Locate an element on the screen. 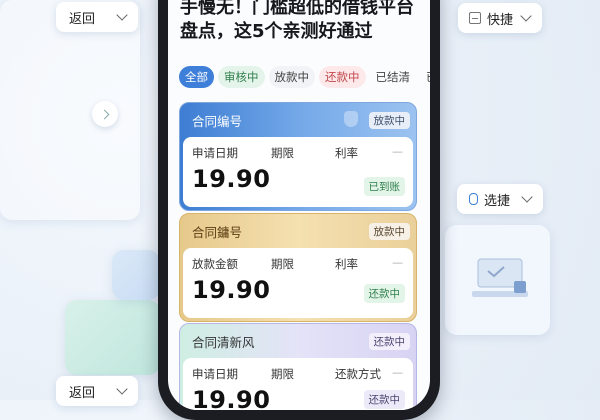 The image size is (600, 420). status-badge: 还款中 is located at coordinates (384, 293).